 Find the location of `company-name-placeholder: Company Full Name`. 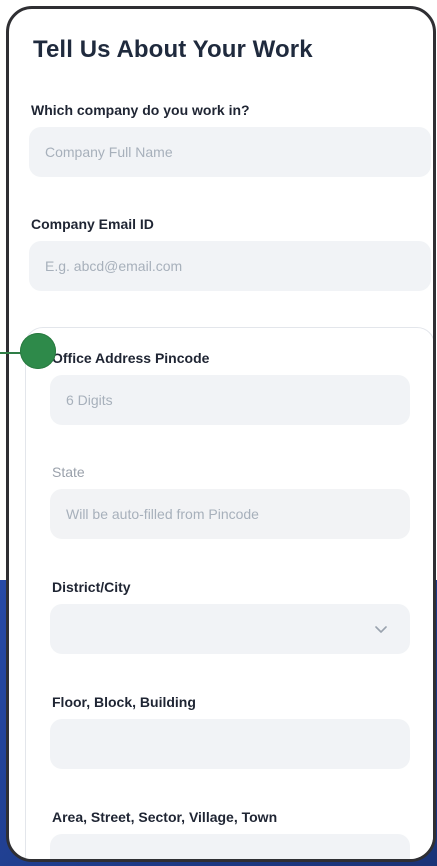

company-name-placeholder: Company Full Name is located at coordinates (109, 152).